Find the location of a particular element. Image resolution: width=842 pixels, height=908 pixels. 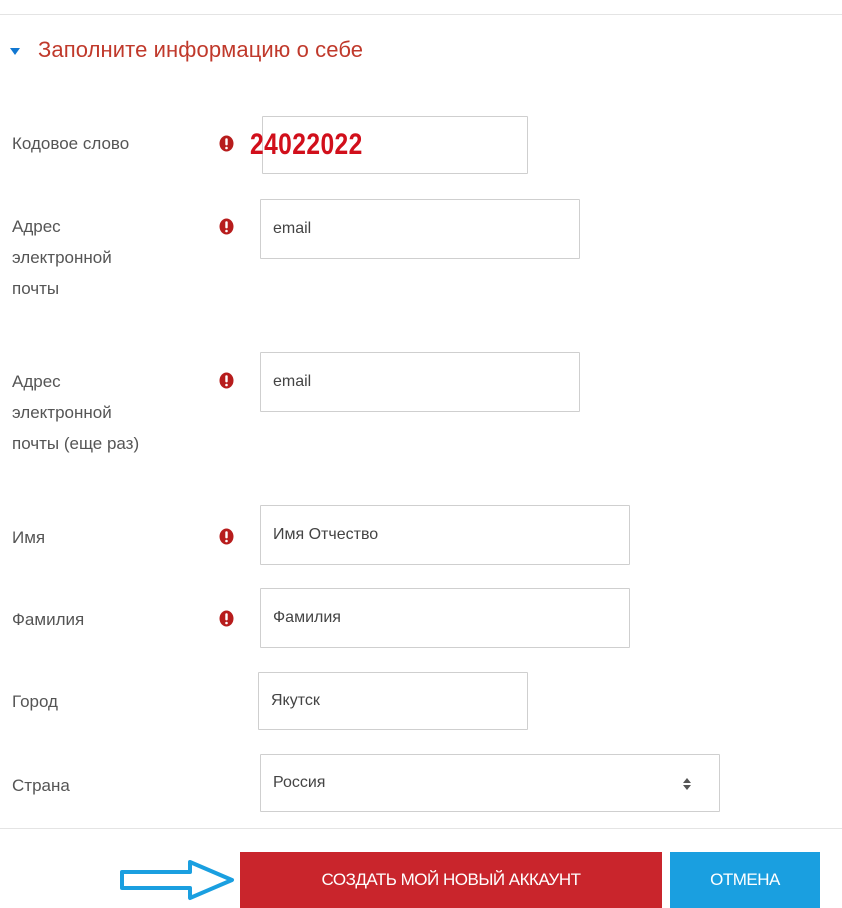

codeword-value: 24022022 is located at coordinates (306, 144).